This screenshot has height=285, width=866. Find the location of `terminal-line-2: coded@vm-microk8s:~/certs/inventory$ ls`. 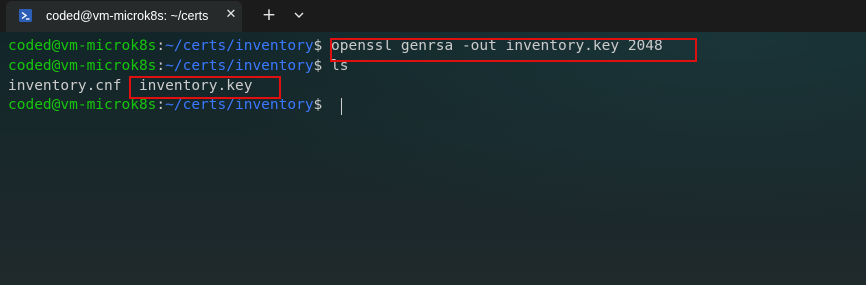

terminal-line-2: coded@vm-microk8s:~/certs/inventory$ ls is located at coordinates (178, 66).